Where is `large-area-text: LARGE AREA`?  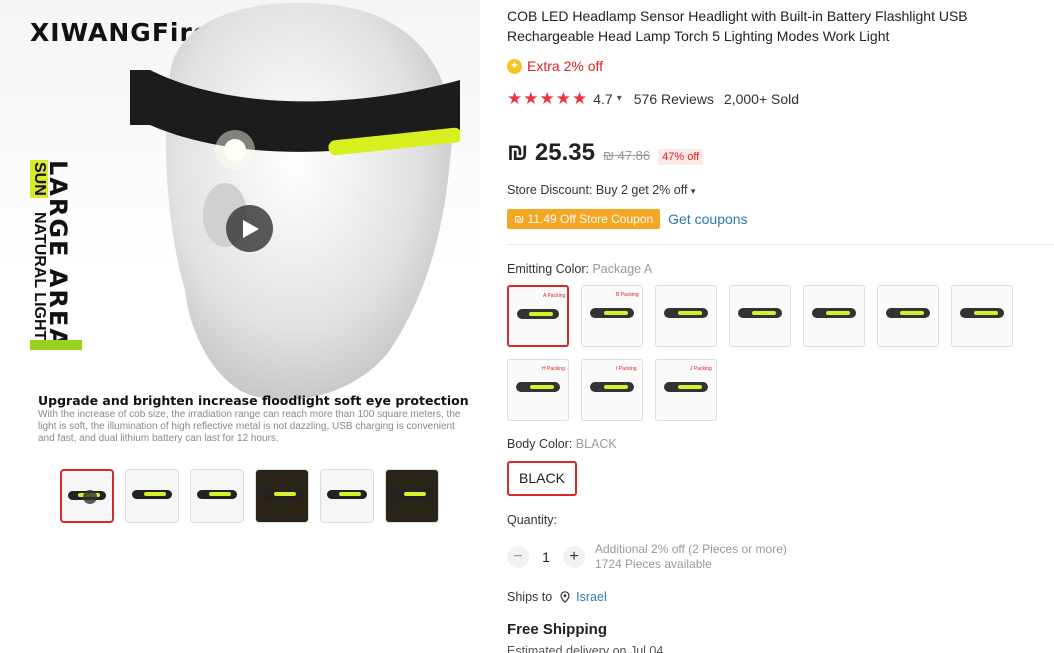
large-area-text: LARGE AREA is located at coordinates (58, 254).